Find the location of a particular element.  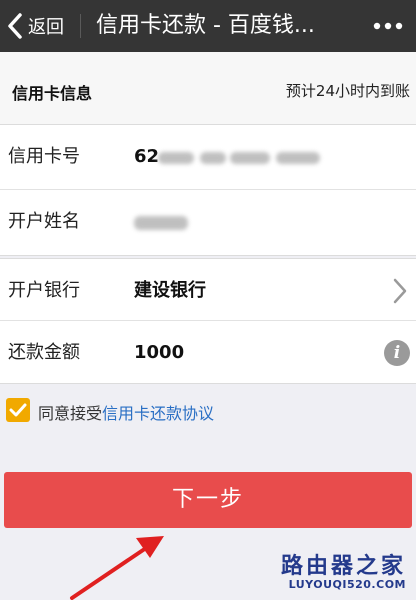

back-button: 返回 is located at coordinates (39, 26).